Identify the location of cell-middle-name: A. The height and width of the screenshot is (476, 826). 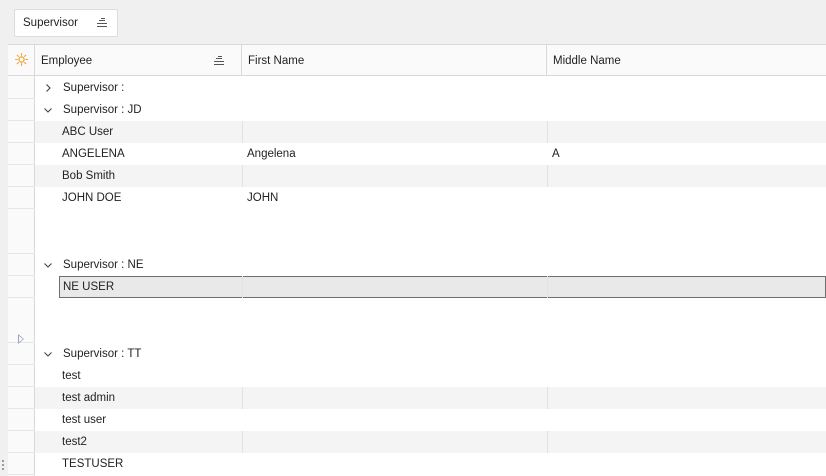
(686, 154).